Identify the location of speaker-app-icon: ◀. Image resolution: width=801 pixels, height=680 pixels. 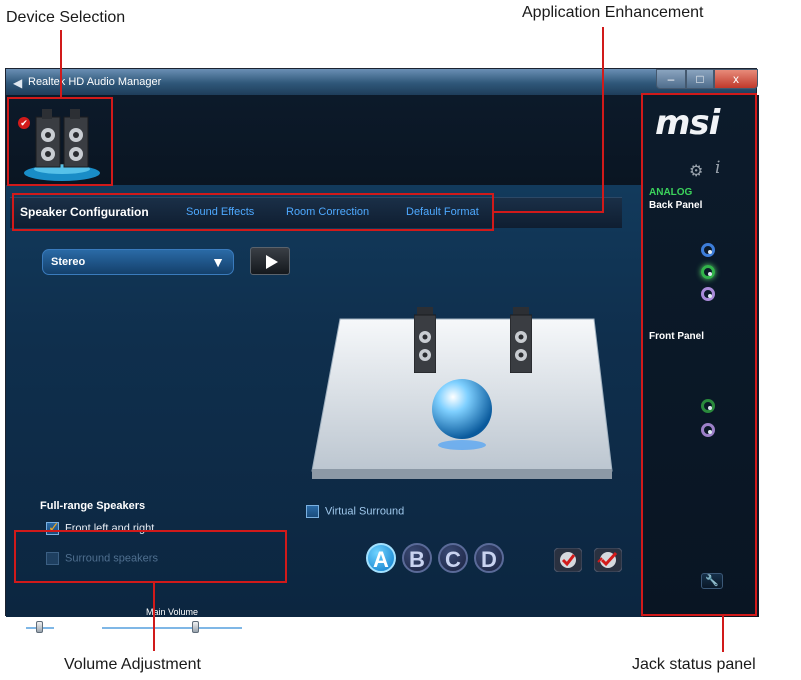
(18, 83).